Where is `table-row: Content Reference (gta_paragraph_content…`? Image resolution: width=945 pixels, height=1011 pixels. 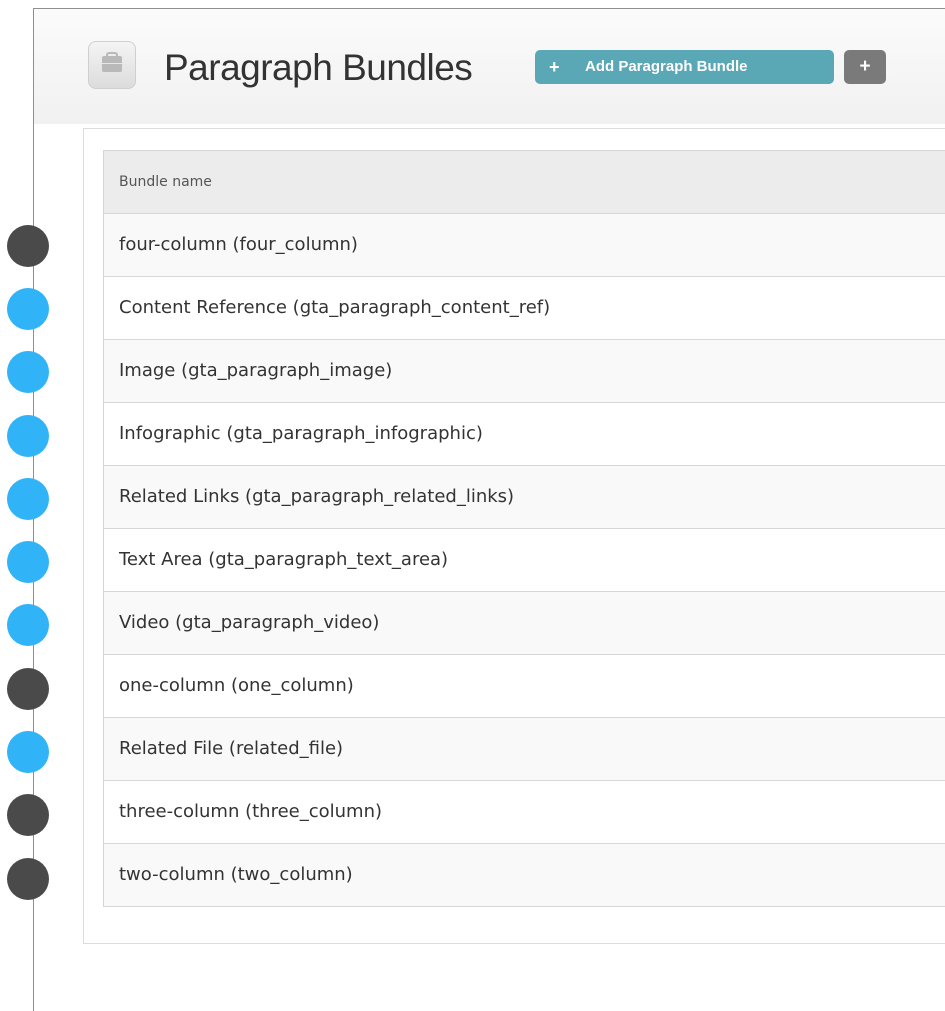
table-row: Content Reference (gta_paragraph_content… is located at coordinates (524, 308).